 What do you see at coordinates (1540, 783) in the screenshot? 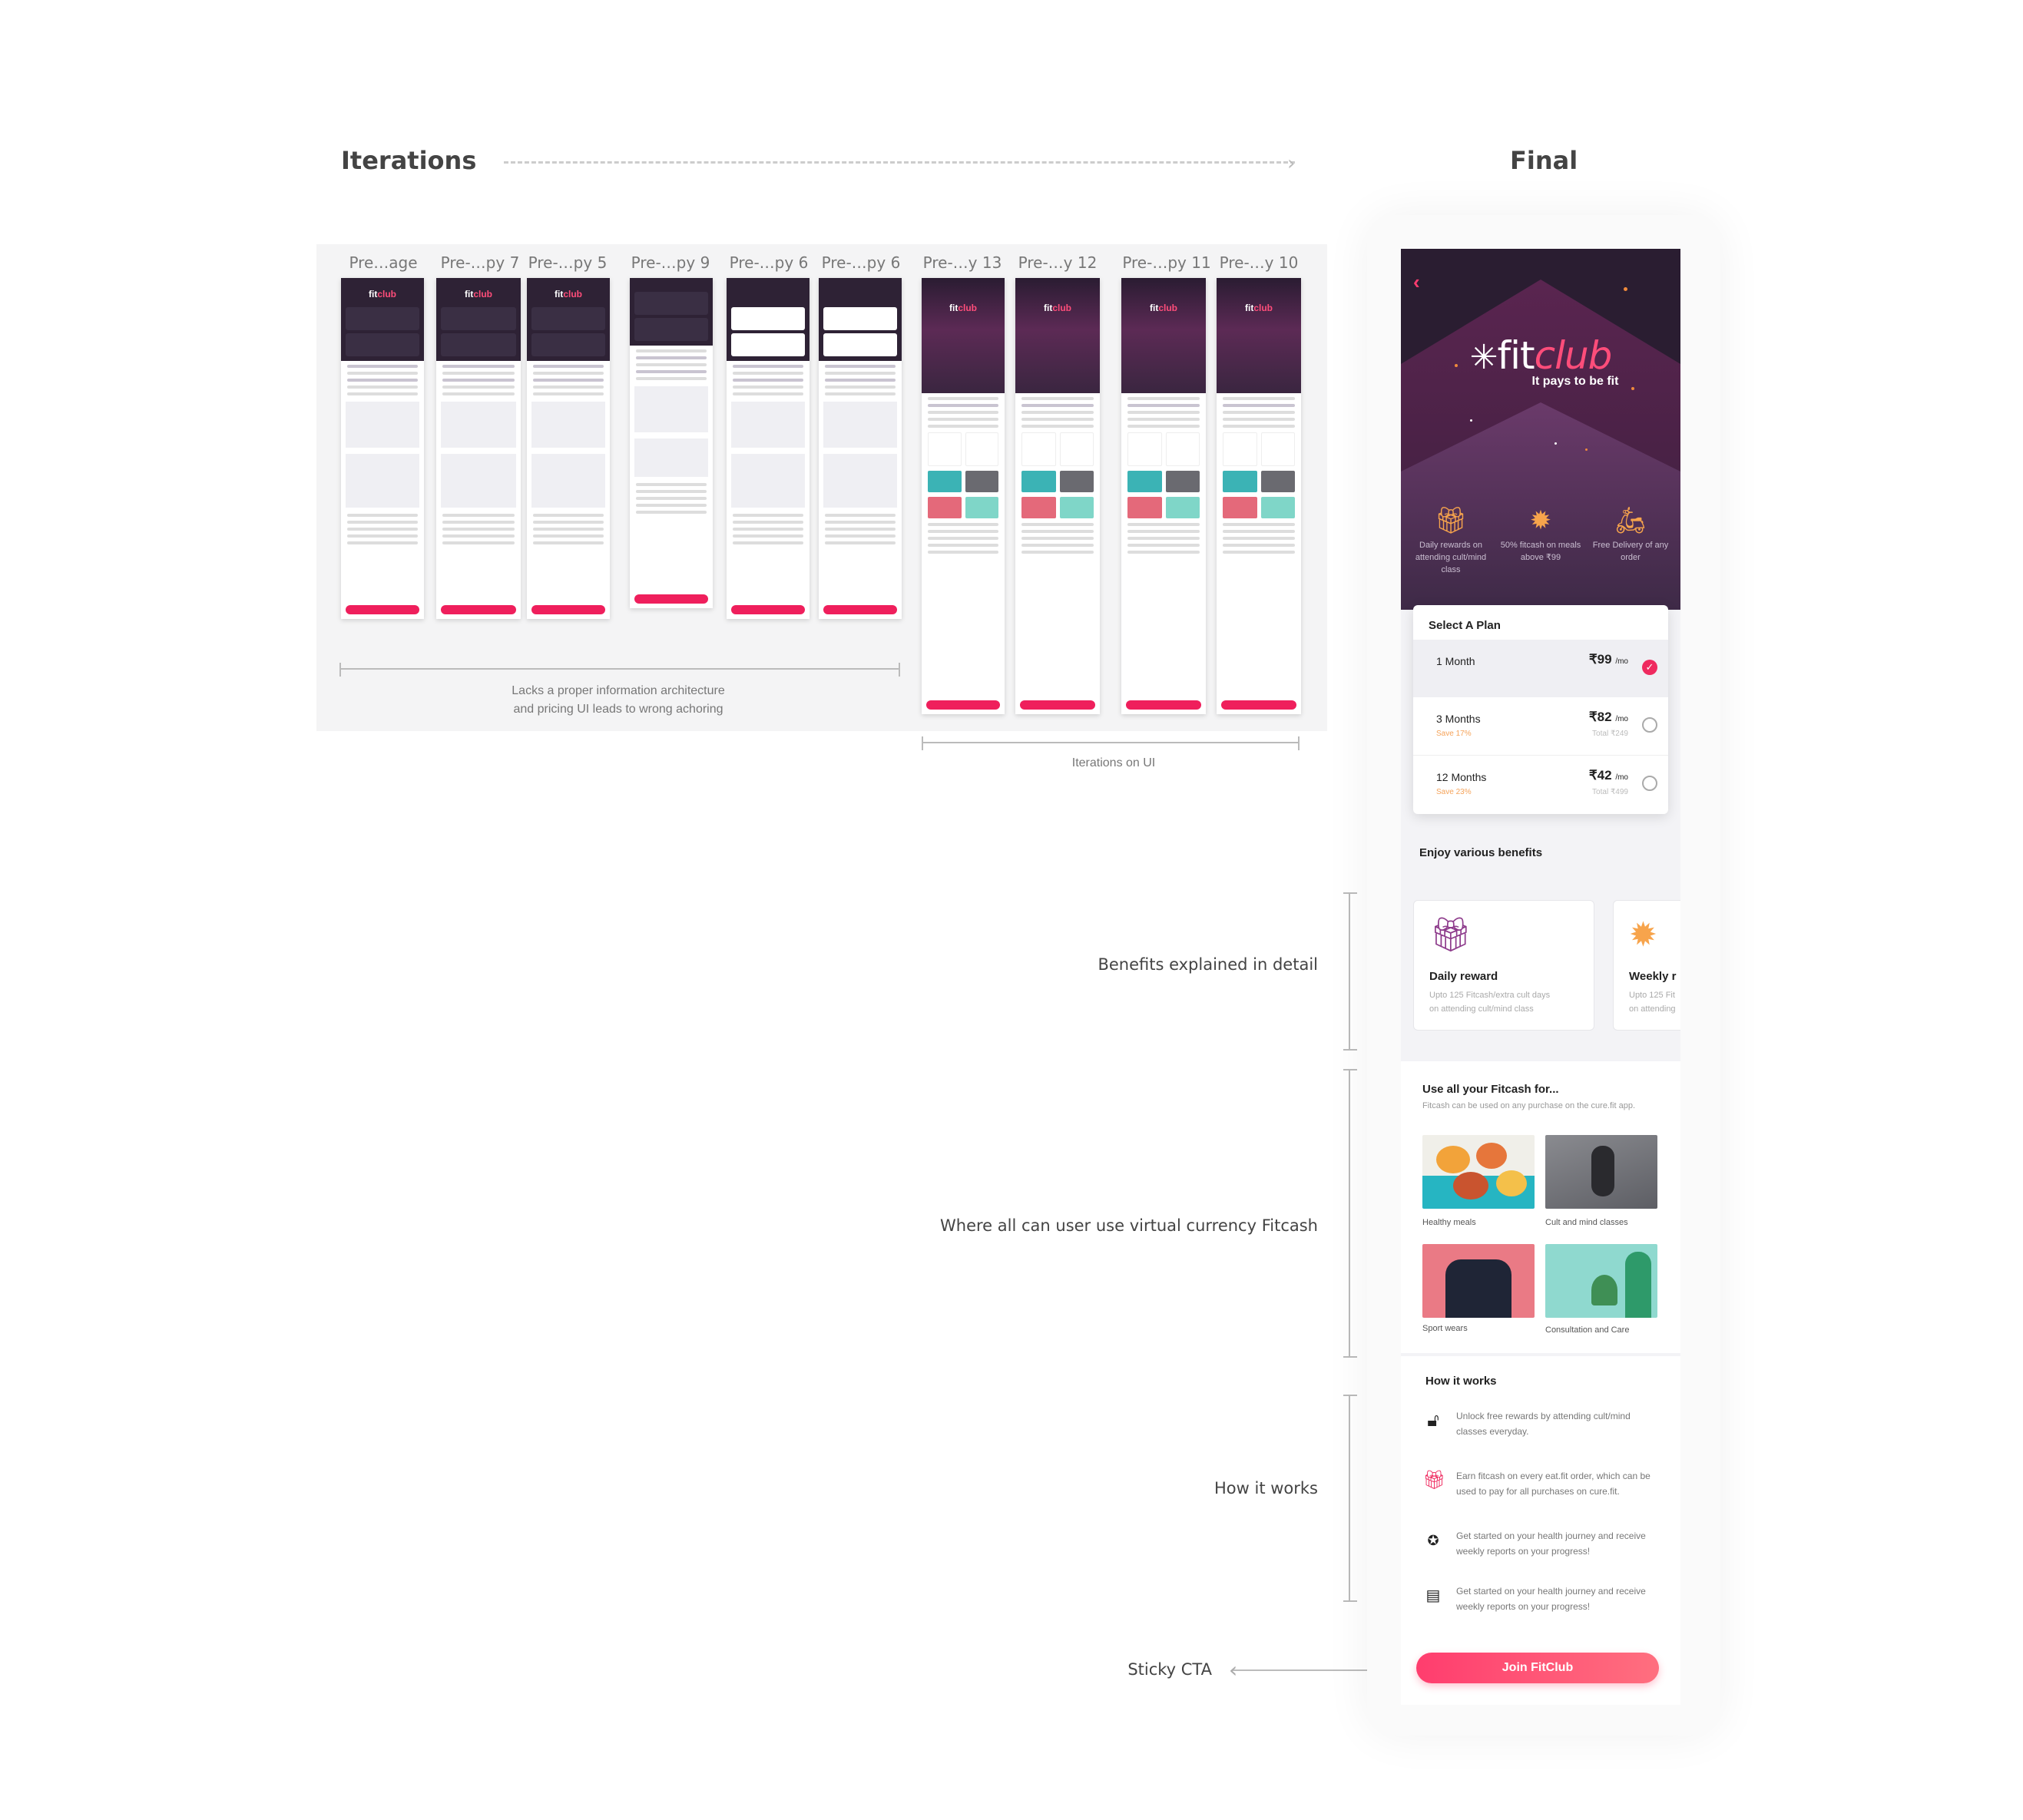
I see `plan-option-12-months: 12 Months Save 23% ₹42 /mo Total ₹499` at bounding box center [1540, 783].